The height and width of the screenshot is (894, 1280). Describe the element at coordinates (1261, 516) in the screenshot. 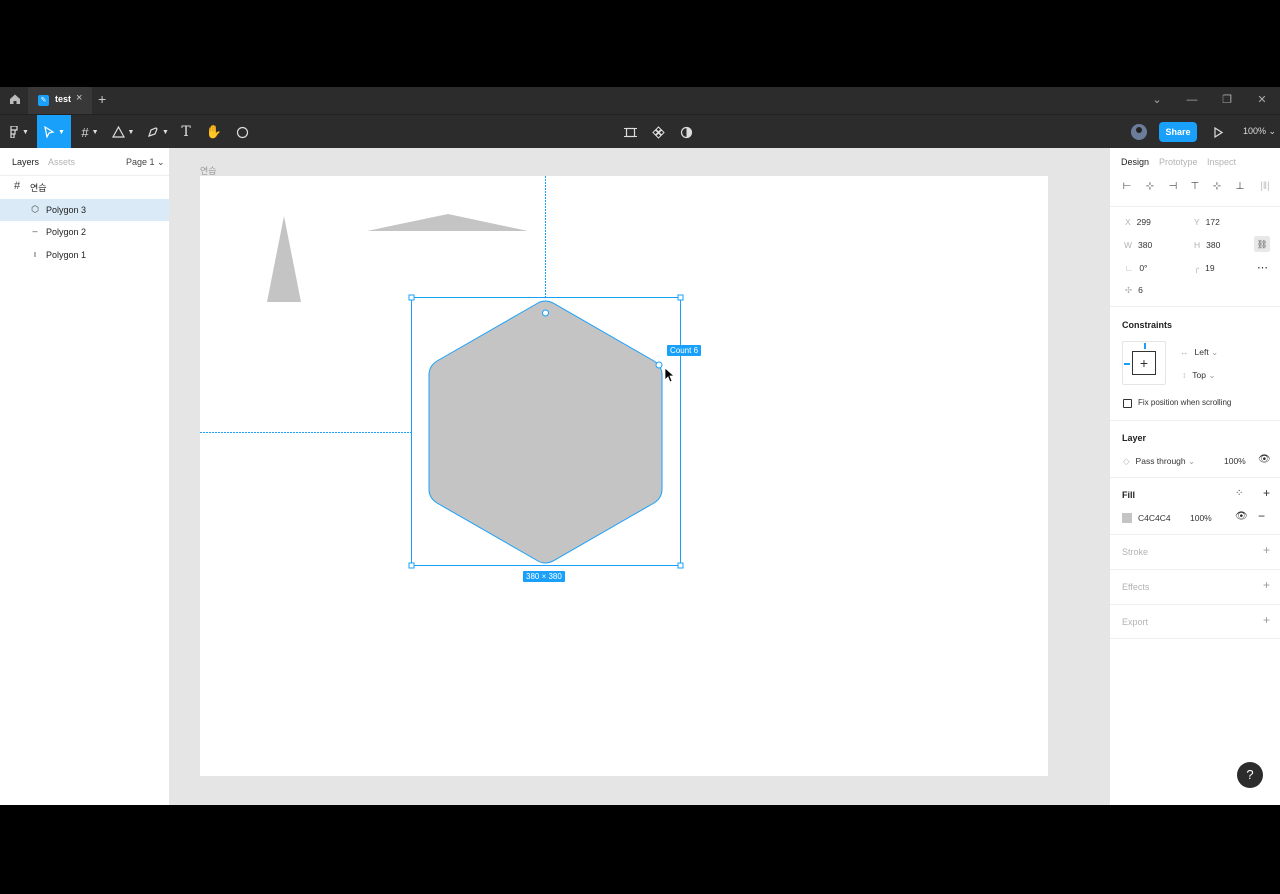

I see `remove-fill-icon: −` at that location.